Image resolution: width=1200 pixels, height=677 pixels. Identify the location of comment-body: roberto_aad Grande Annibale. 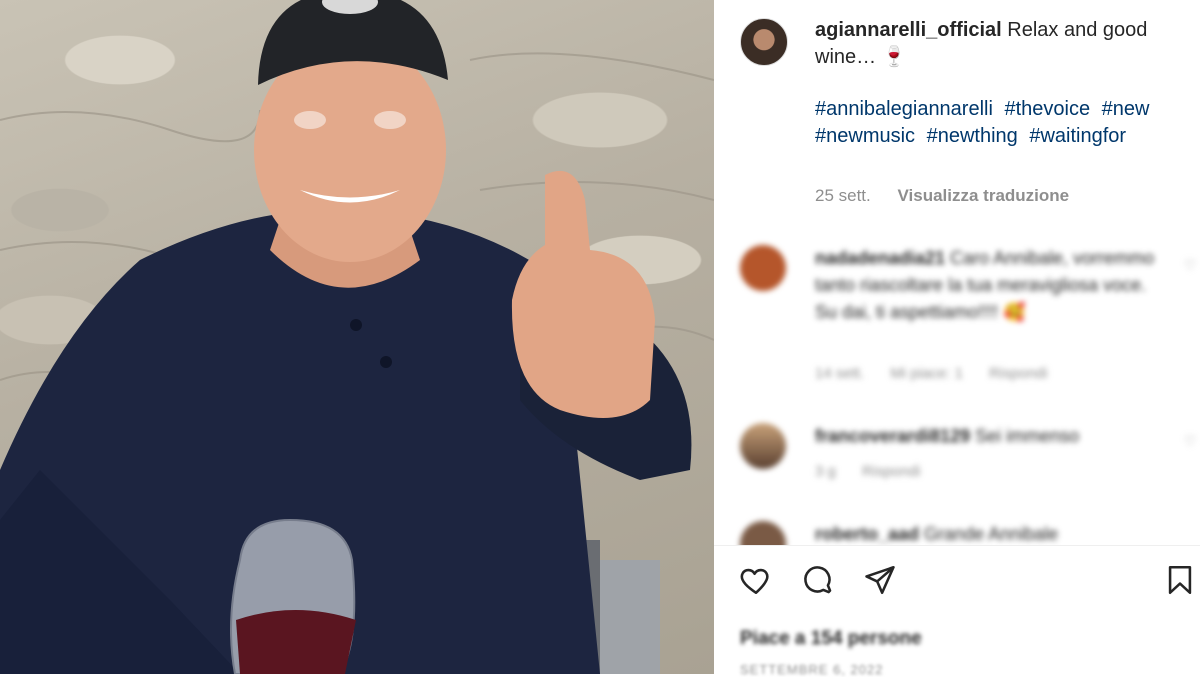
(985, 533).